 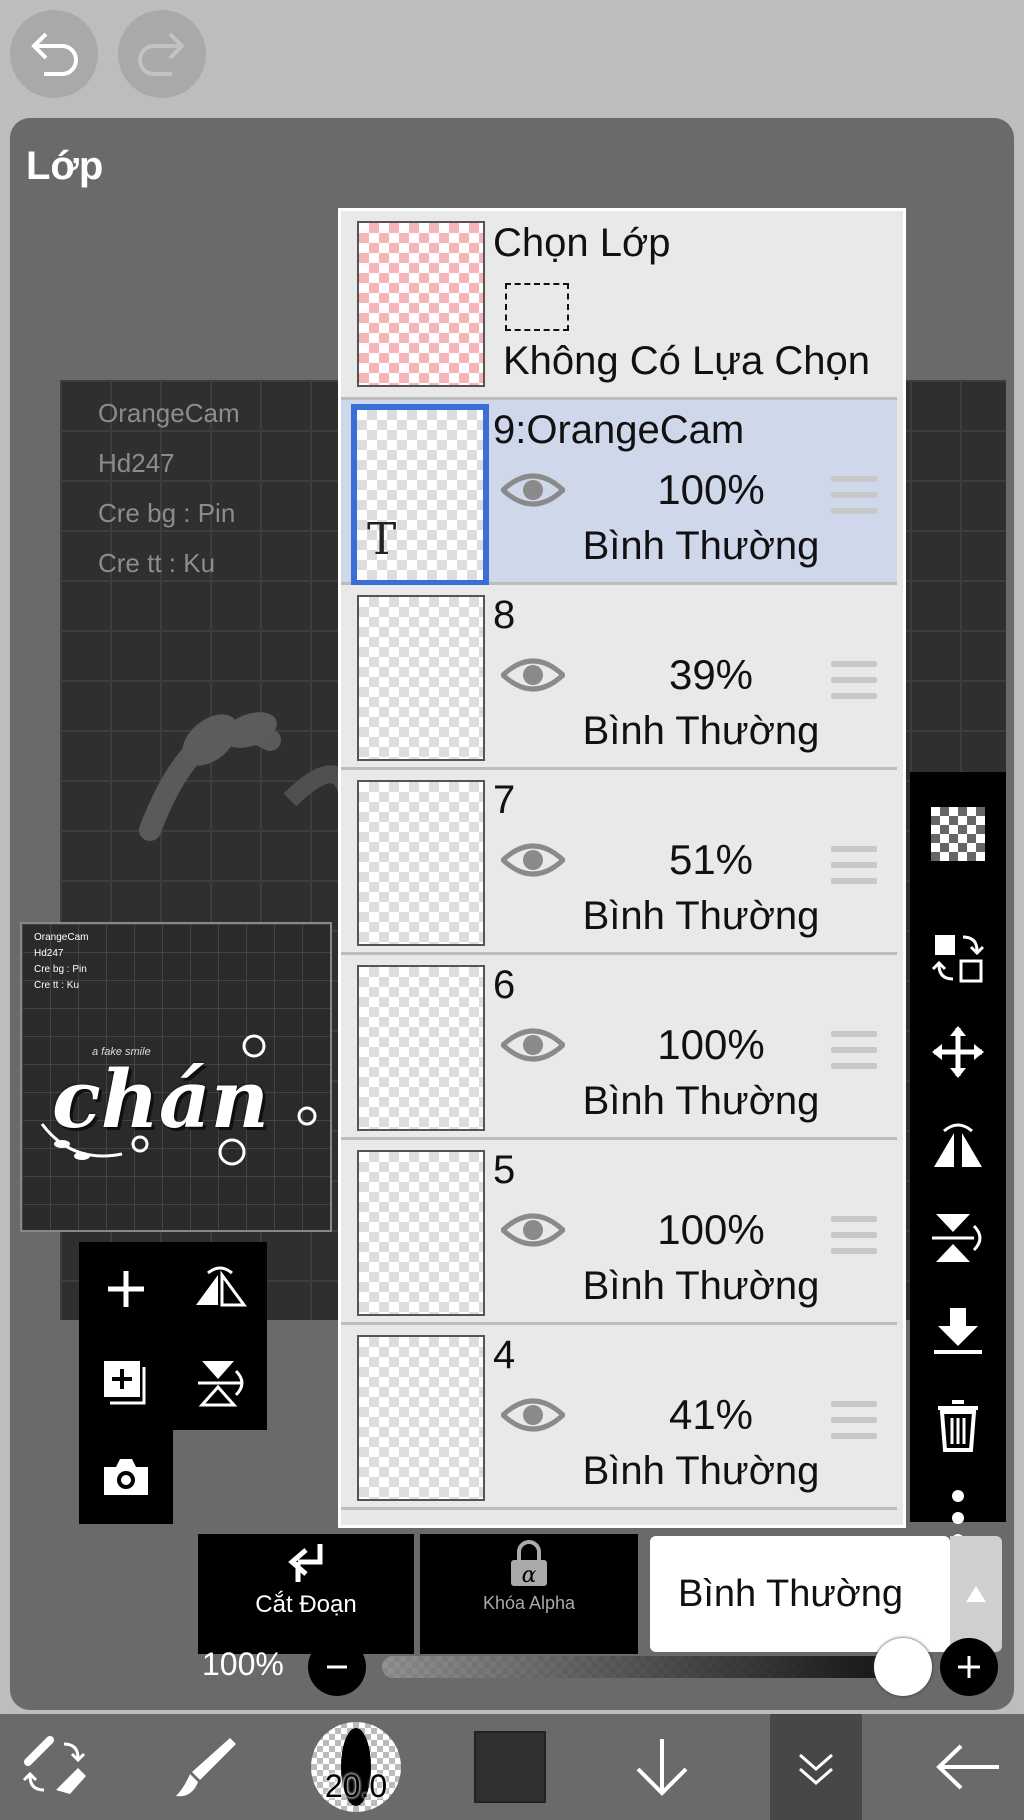 I want to click on minus-icon, so click(x=337, y=1667).